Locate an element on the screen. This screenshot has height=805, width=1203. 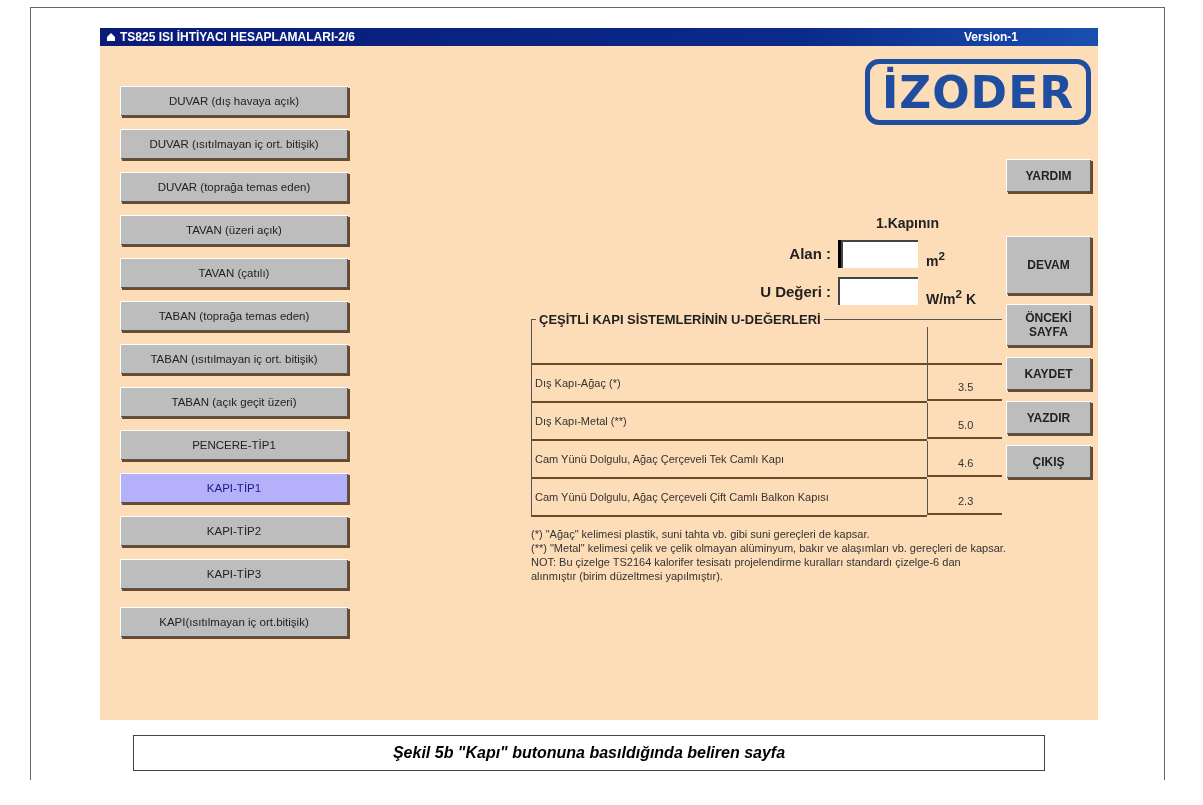
form-heading: 1.Kapının is located at coordinates (908, 223).